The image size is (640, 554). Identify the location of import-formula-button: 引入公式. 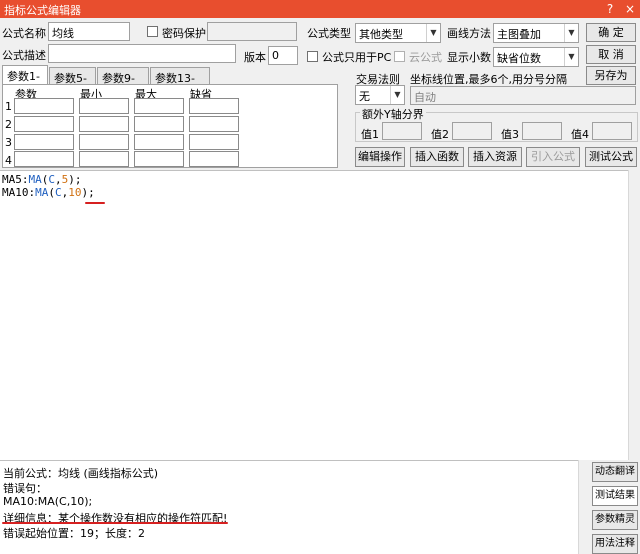
(553, 157).